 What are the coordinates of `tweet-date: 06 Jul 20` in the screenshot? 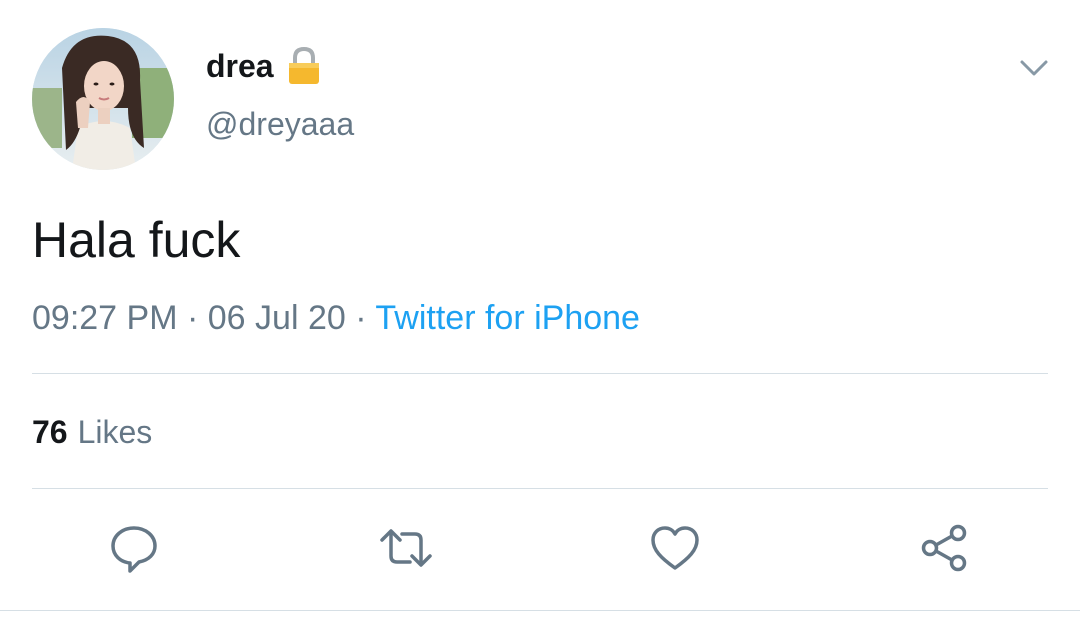 It's located at (276, 318).